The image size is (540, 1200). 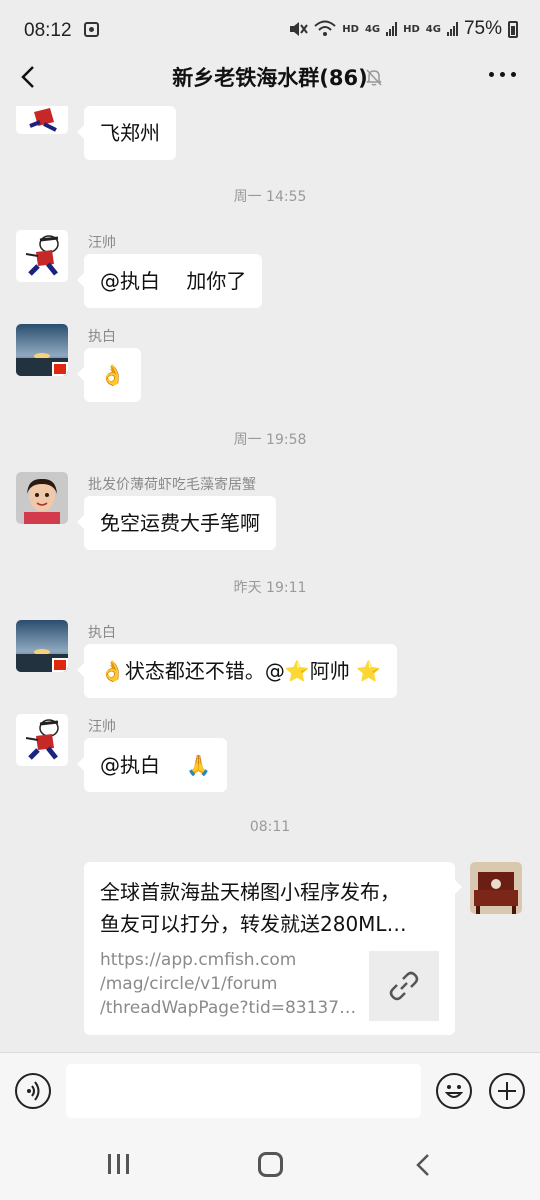 I want to click on message-bubble: 免空运费大手笔啊, so click(x=176, y=523).